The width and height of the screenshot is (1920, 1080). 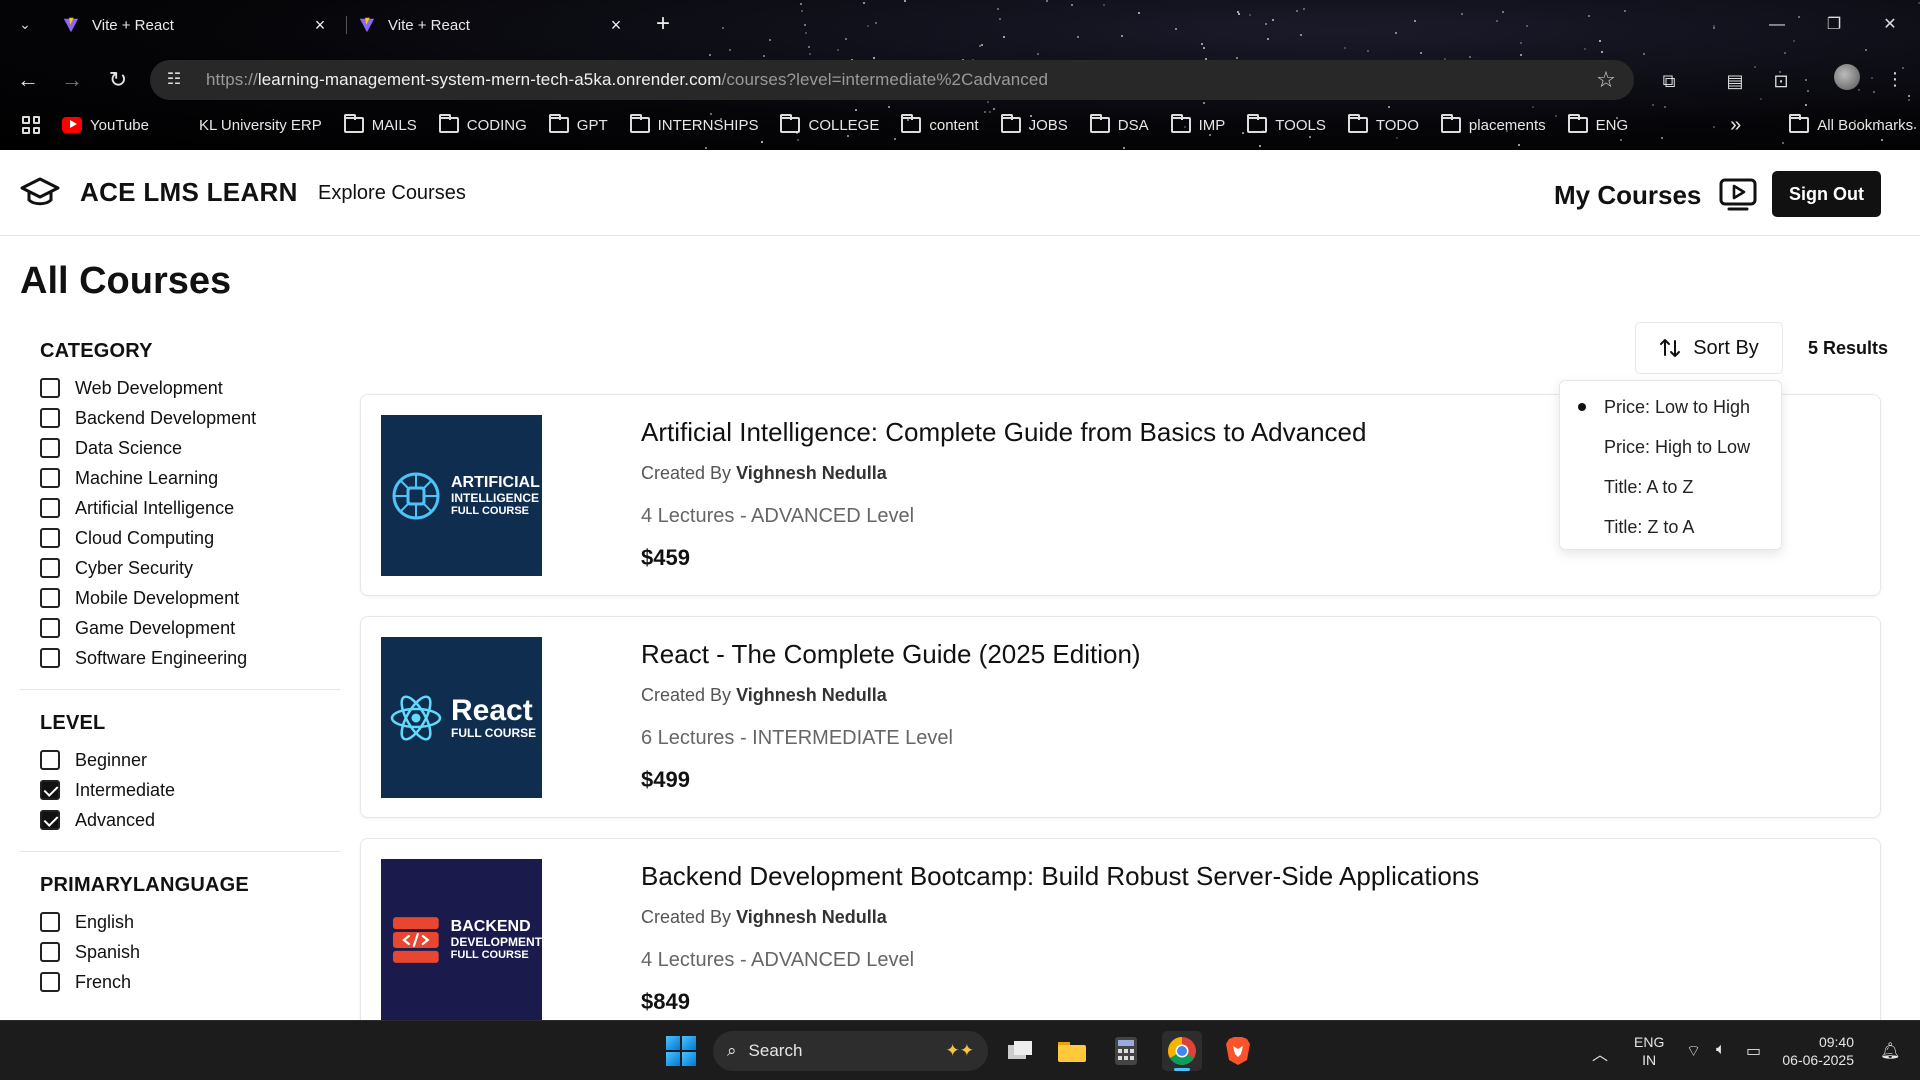 What do you see at coordinates (1034, 124) in the screenshot?
I see `bookmark-jobs: JOBS` at bounding box center [1034, 124].